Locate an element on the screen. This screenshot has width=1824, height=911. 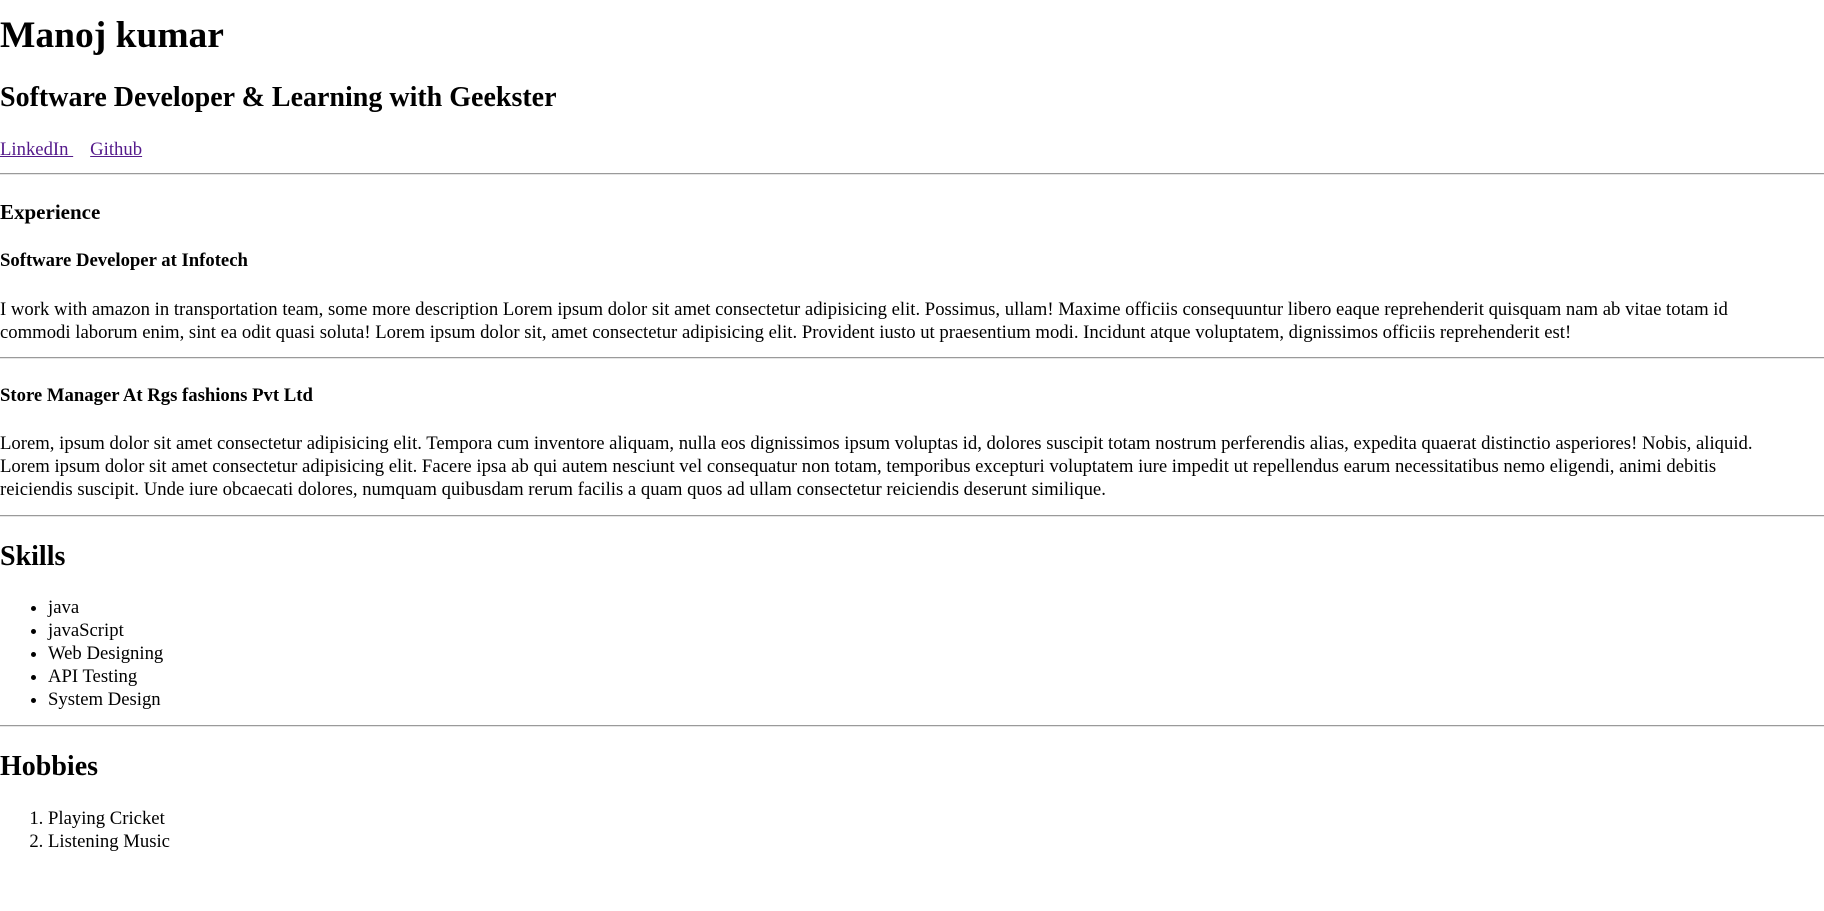
list-item: System Design is located at coordinates (936, 699).